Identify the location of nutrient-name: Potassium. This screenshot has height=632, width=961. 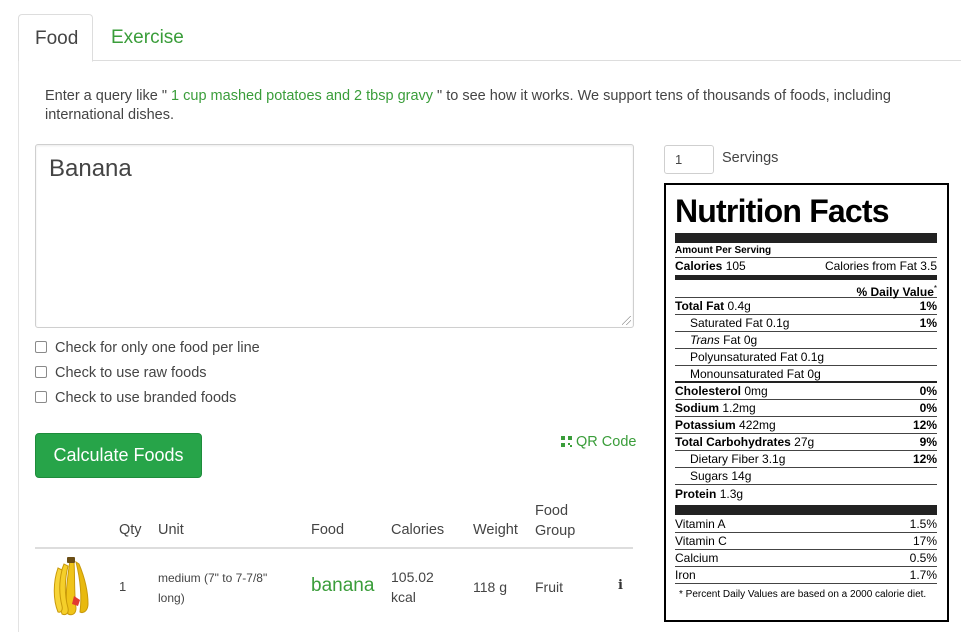
(705, 425).